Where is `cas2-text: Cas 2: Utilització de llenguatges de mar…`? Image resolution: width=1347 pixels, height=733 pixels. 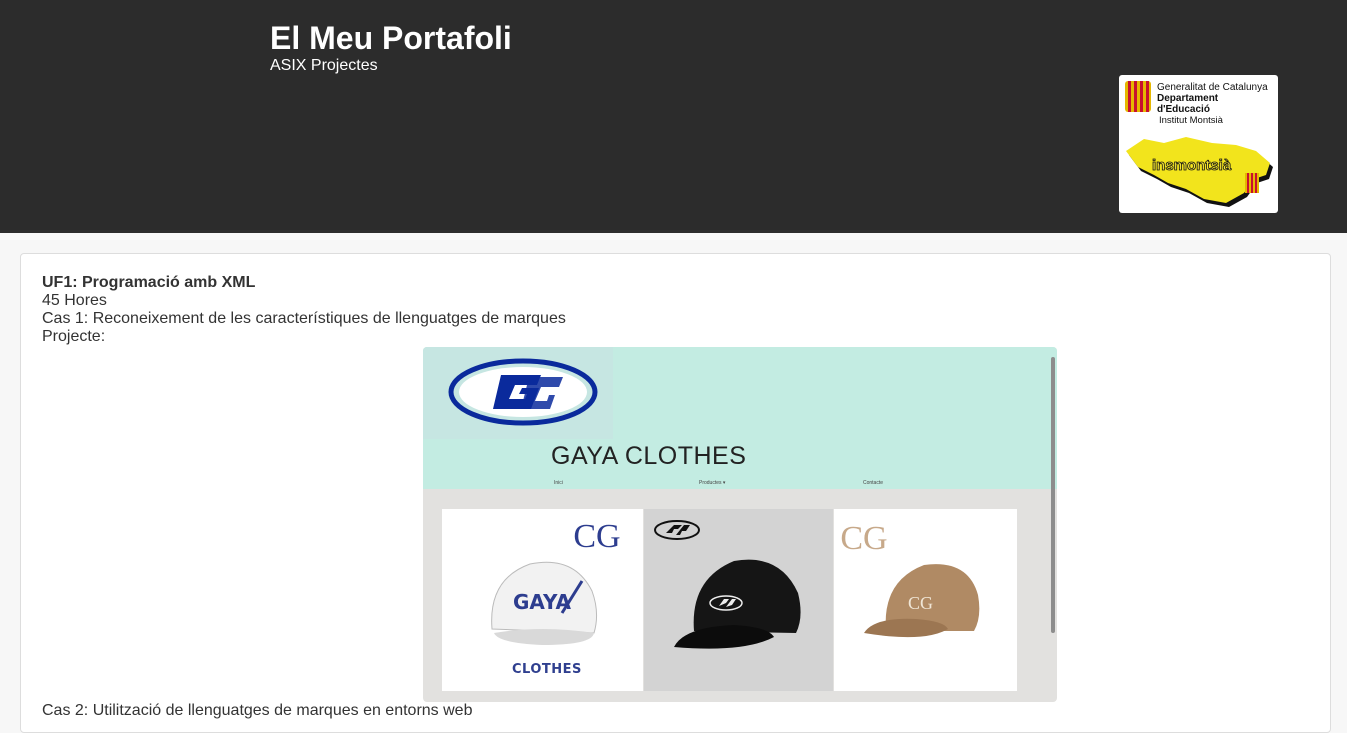
cas2-text: Cas 2: Utilització de llenguatges de mar… is located at coordinates (257, 710).